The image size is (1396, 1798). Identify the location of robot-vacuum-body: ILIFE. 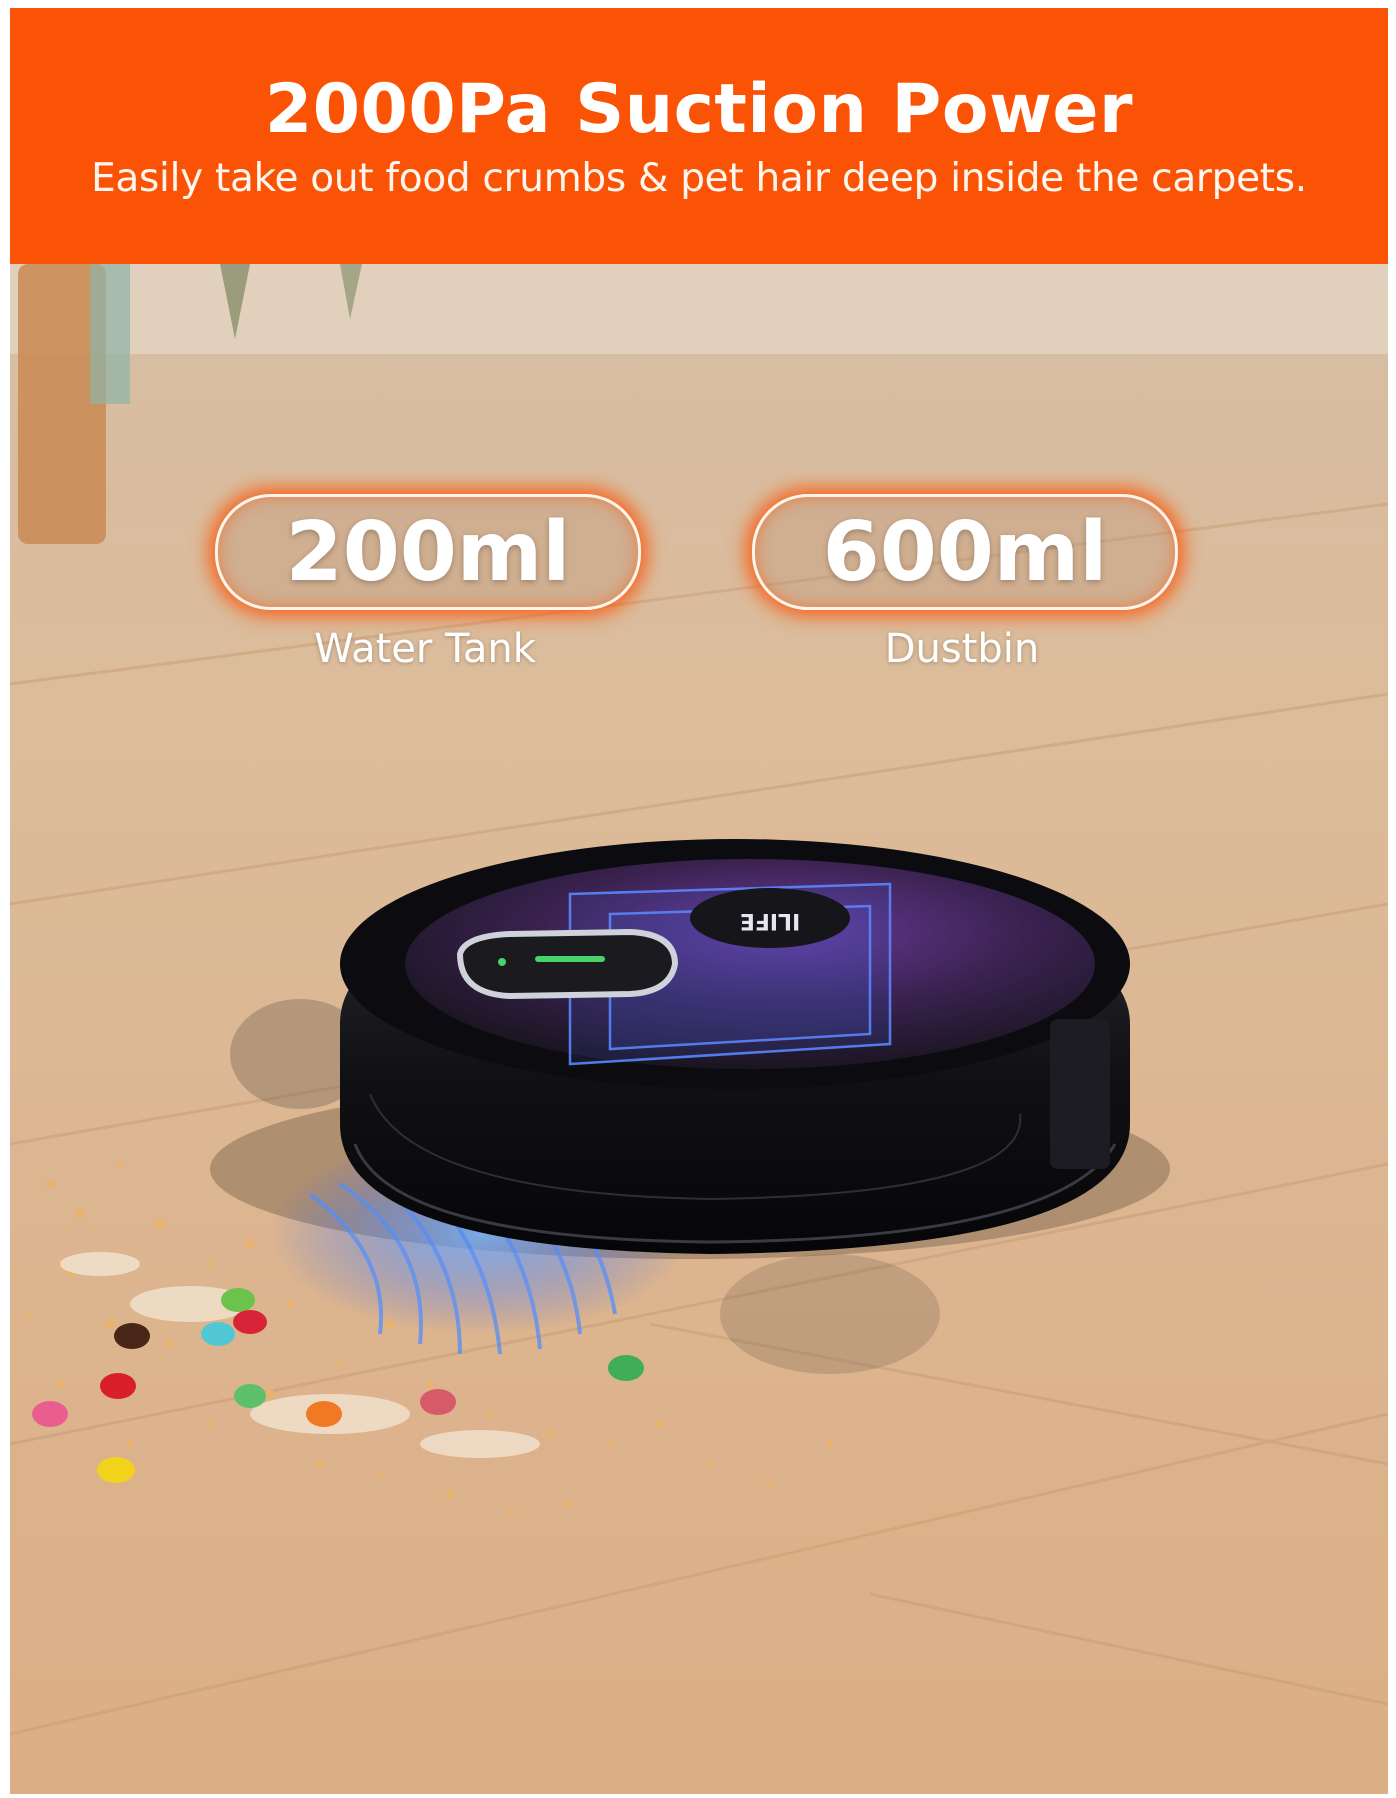
(735, 1046).